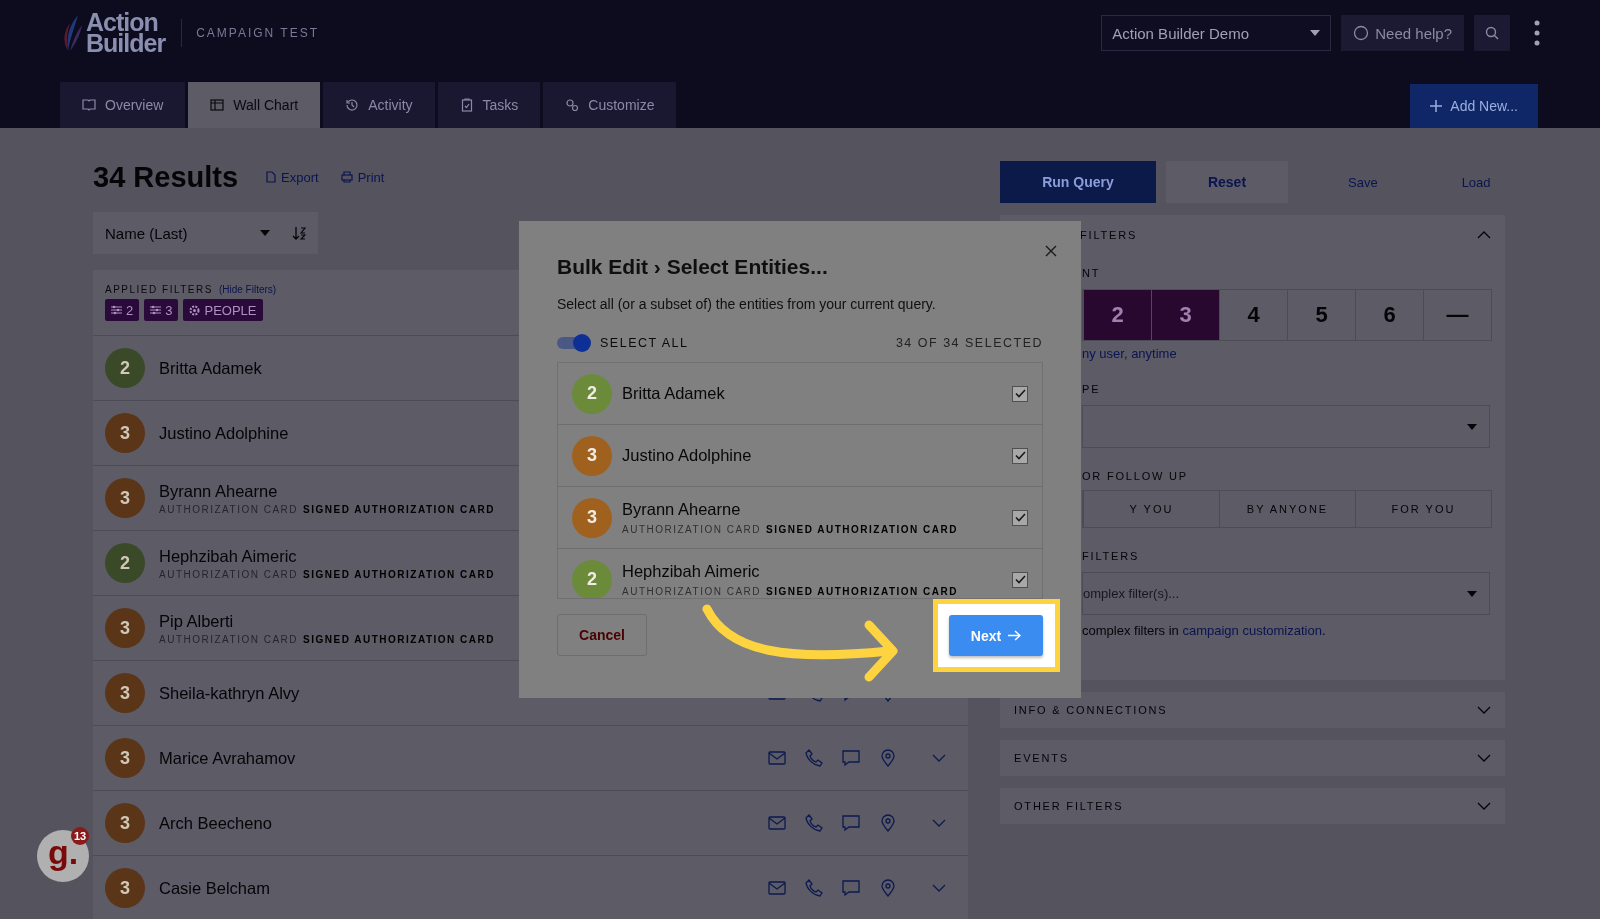 The height and width of the screenshot is (919, 1600). What do you see at coordinates (214, 888) in the screenshot?
I see `person-name: Casie Belcham` at bounding box center [214, 888].